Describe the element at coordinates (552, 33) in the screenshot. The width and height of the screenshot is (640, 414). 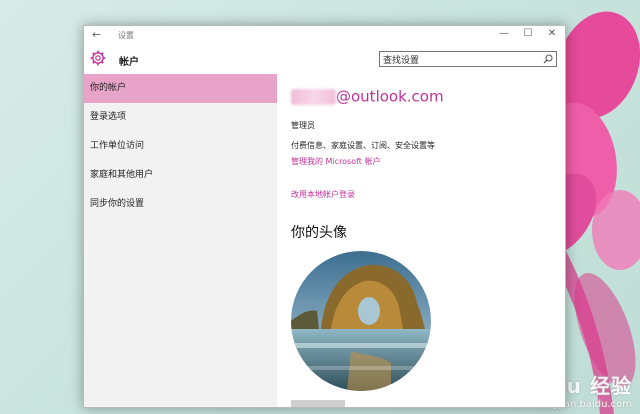
I see `close-button: ✕` at that location.